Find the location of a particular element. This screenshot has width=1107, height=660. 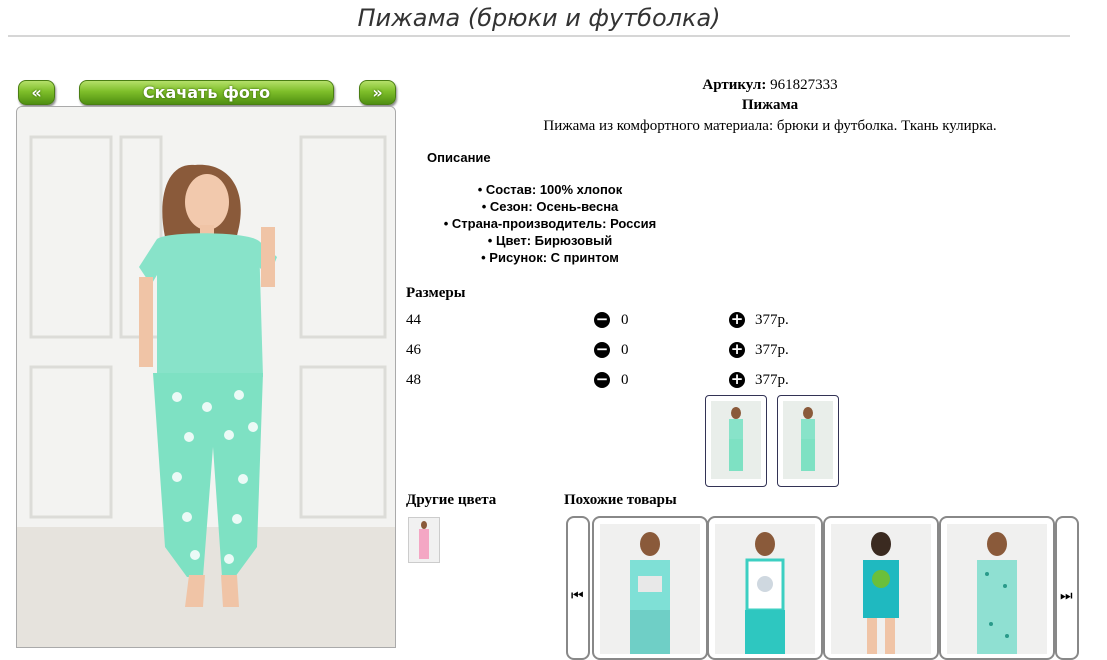

photo-thumbnail-front is located at coordinates (736, 441).